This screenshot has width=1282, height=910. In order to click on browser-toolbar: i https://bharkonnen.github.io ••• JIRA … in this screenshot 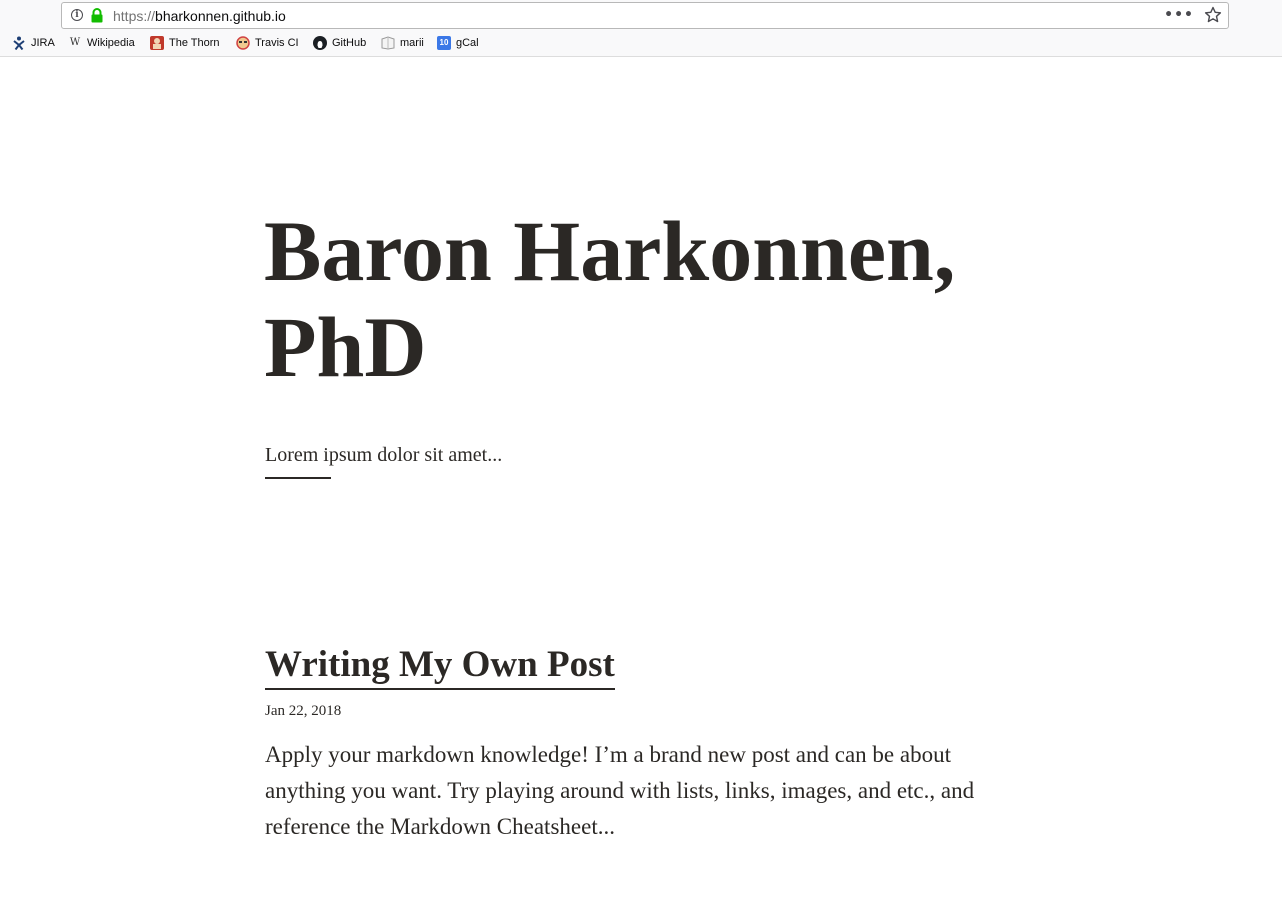, I will do `click(641, 28)`.